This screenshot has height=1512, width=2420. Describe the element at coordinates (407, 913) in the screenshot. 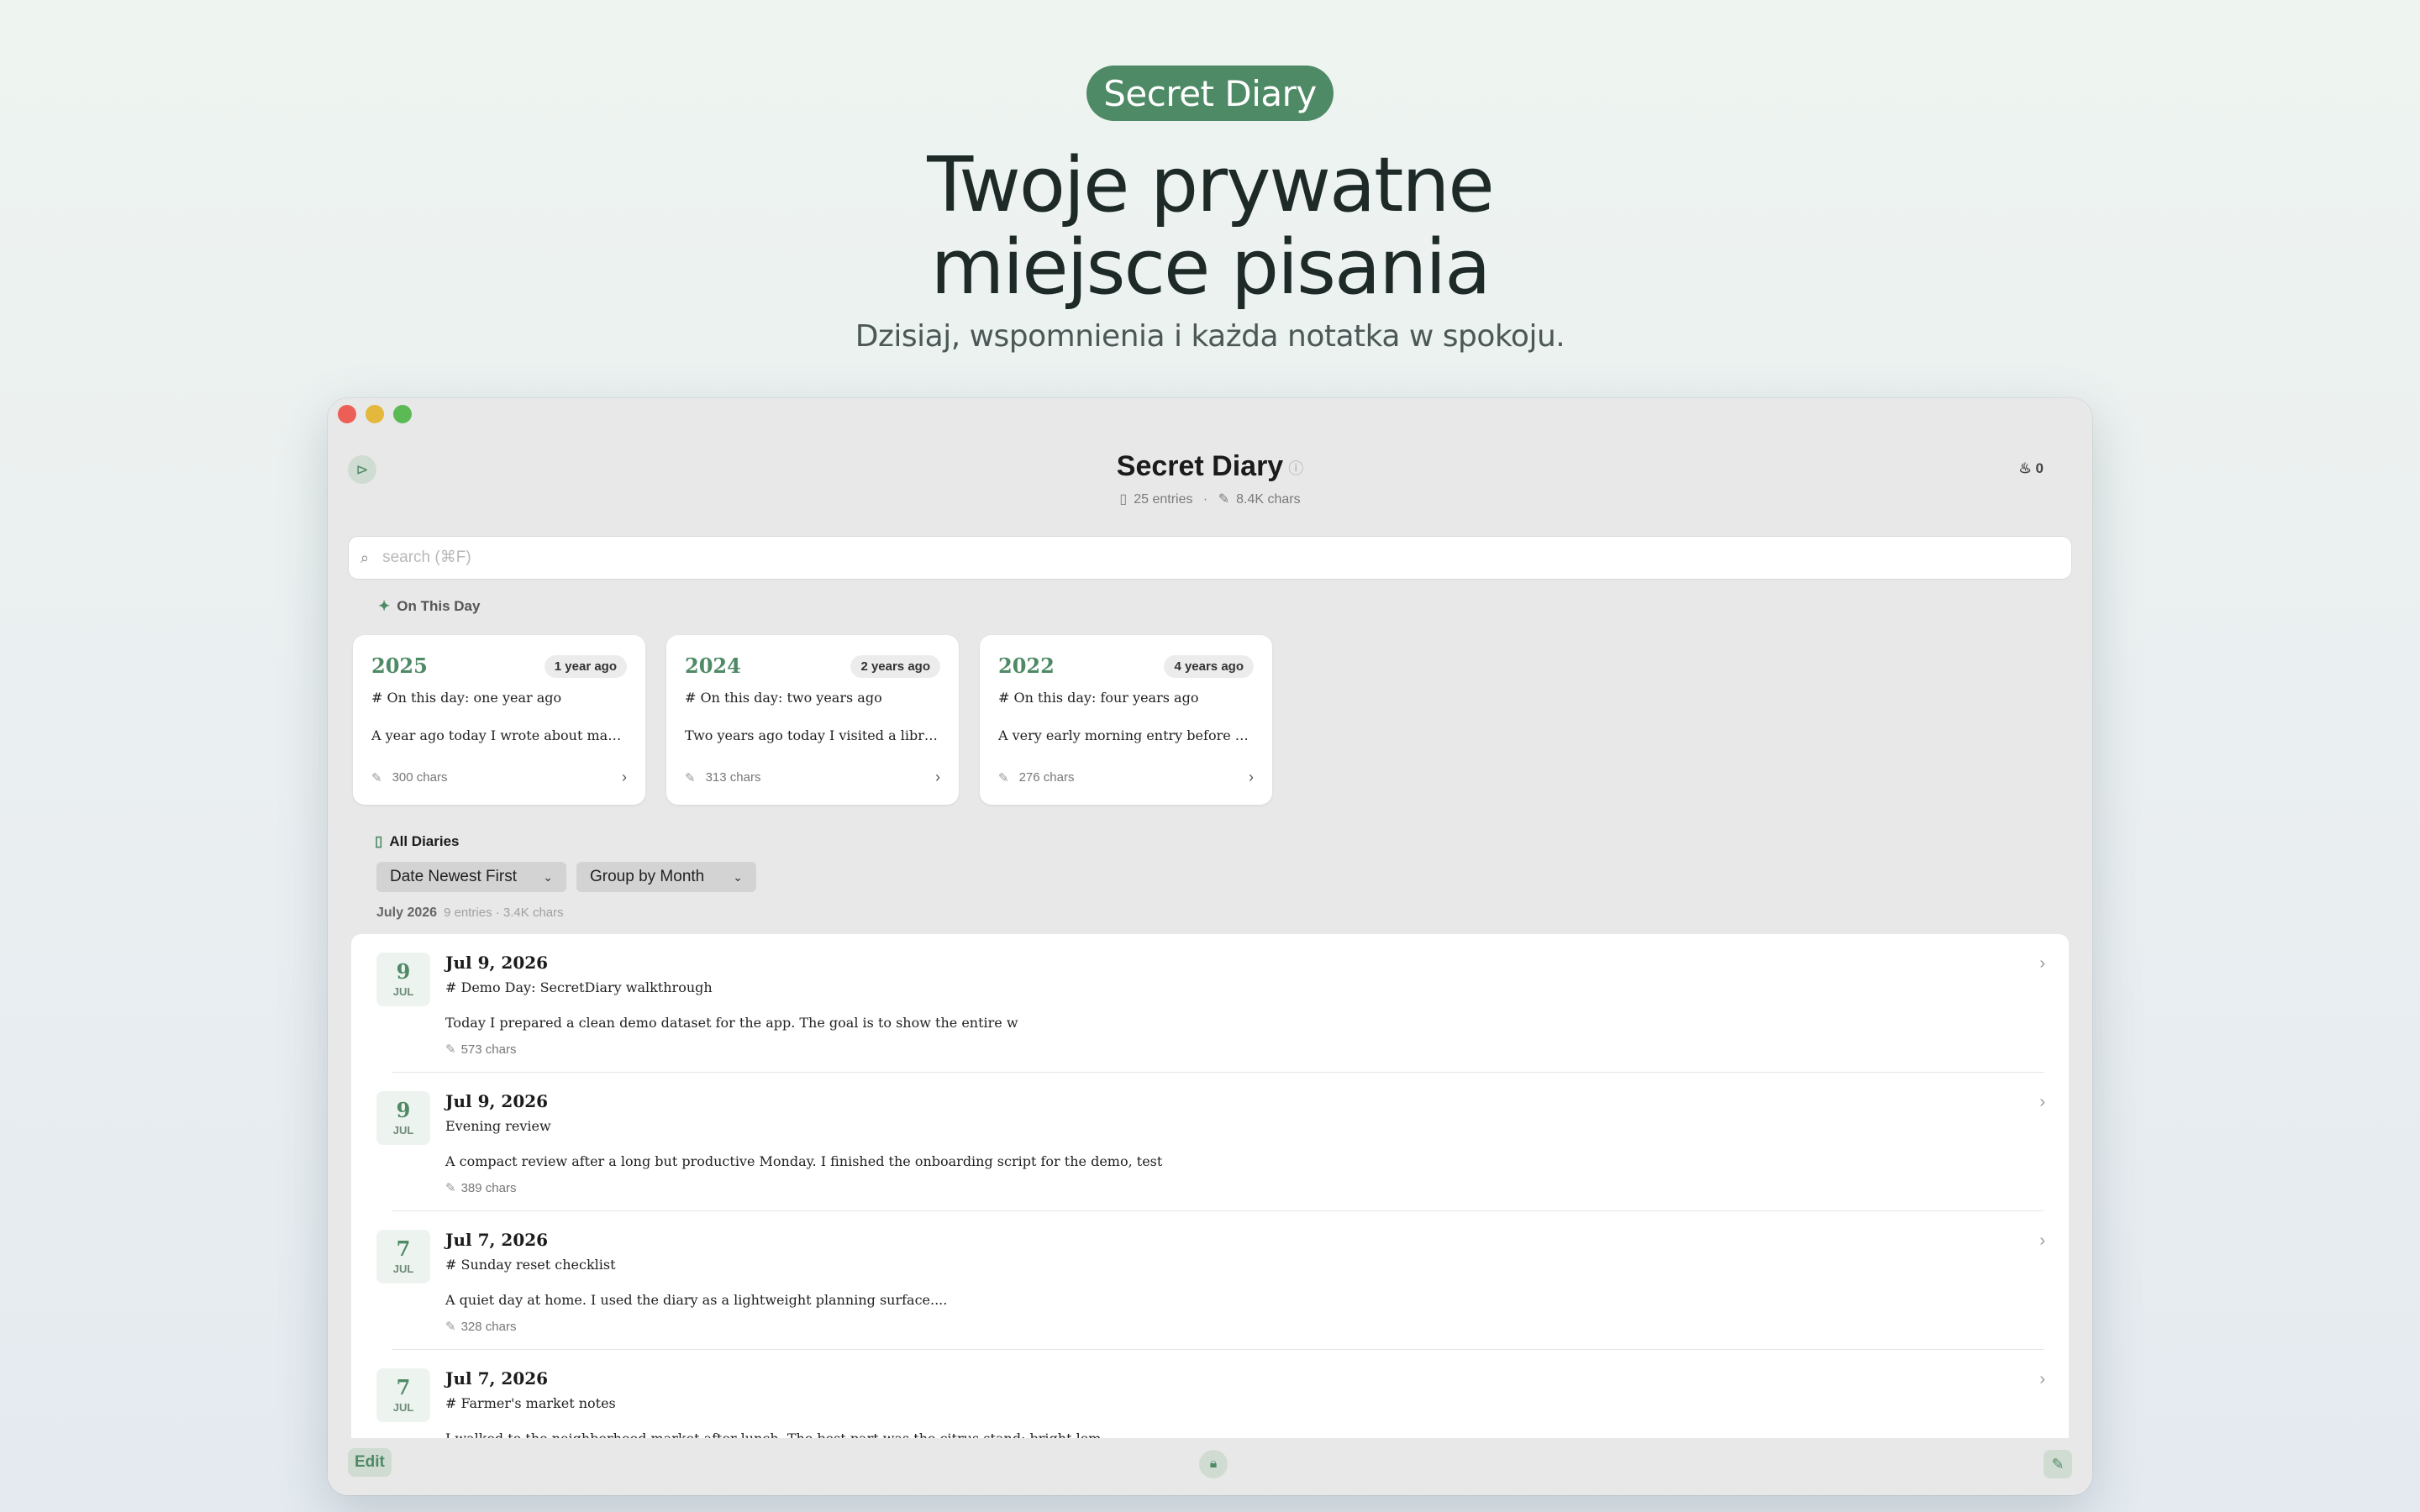

I see `month-label: July 2026` at that location.